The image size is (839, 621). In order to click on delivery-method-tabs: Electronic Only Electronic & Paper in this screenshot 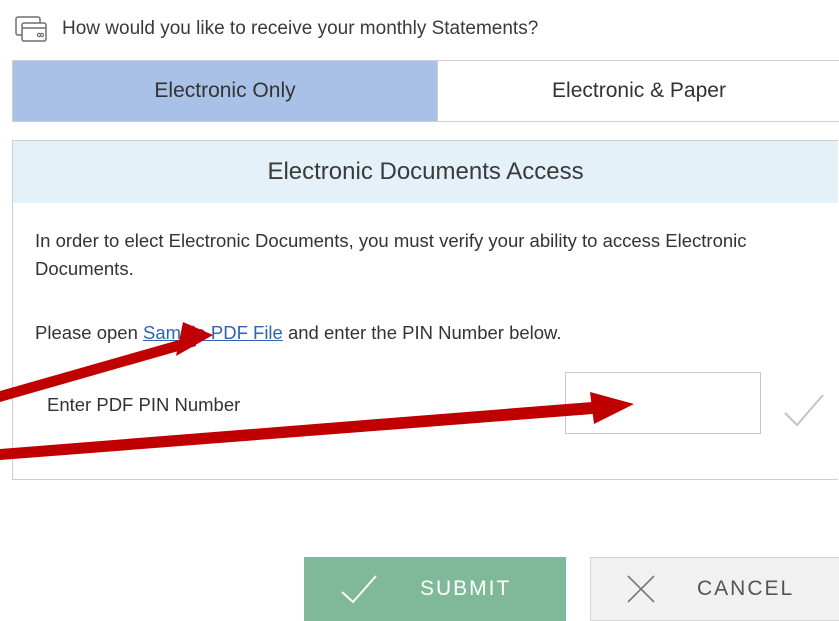, I will do `click(425, 91)`.